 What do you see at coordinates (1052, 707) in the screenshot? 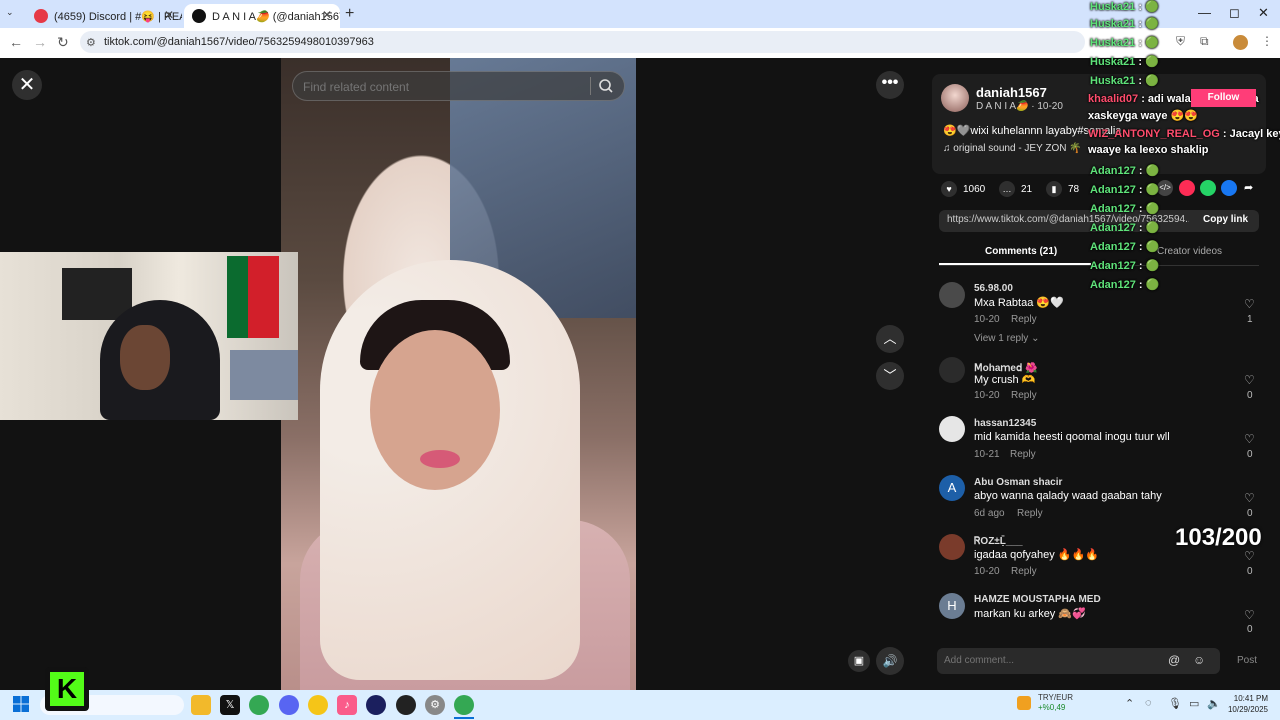
I see `currency-change: +%0,49` at bounding box center [1052, 707].